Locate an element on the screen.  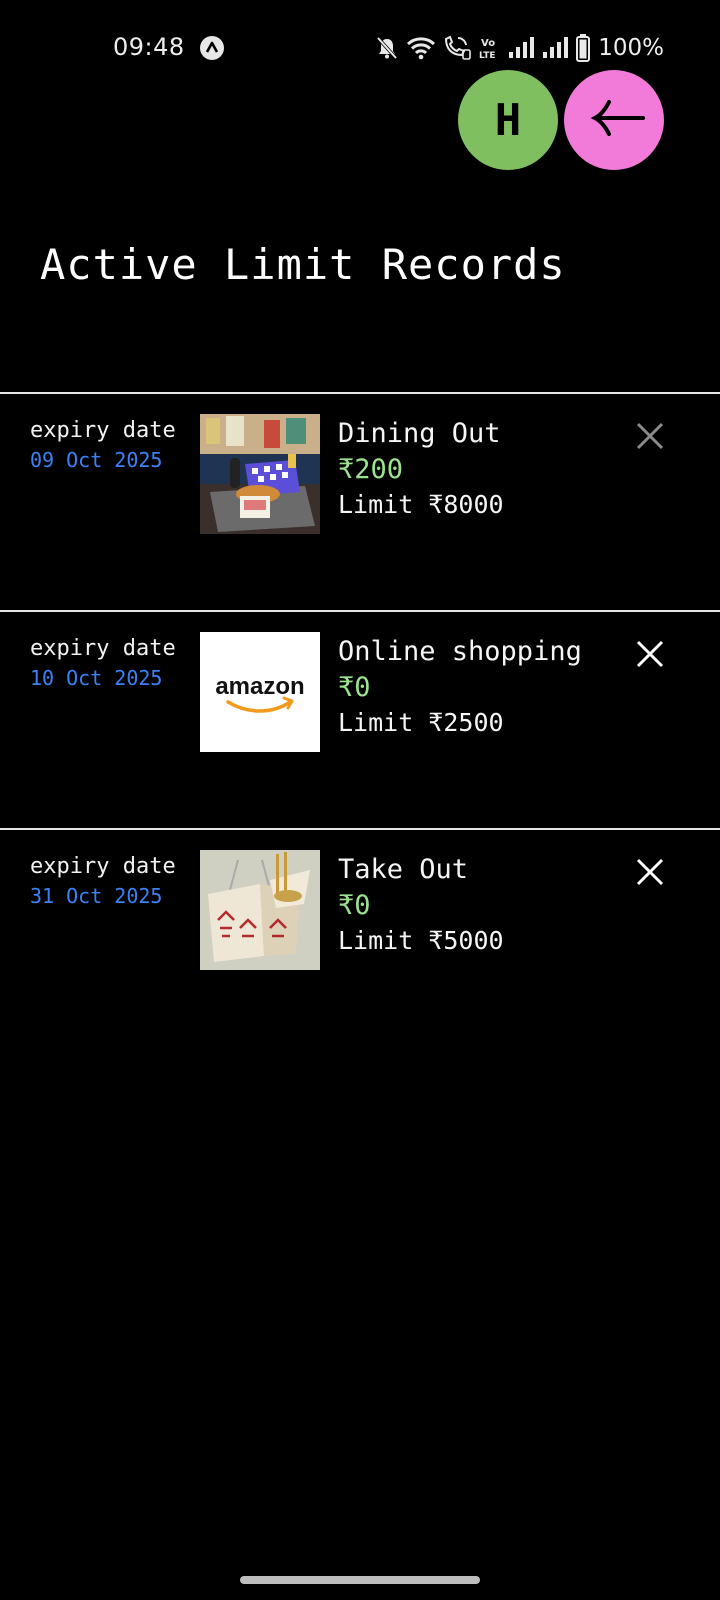
mute-icon is located at coordinates (387, 48).